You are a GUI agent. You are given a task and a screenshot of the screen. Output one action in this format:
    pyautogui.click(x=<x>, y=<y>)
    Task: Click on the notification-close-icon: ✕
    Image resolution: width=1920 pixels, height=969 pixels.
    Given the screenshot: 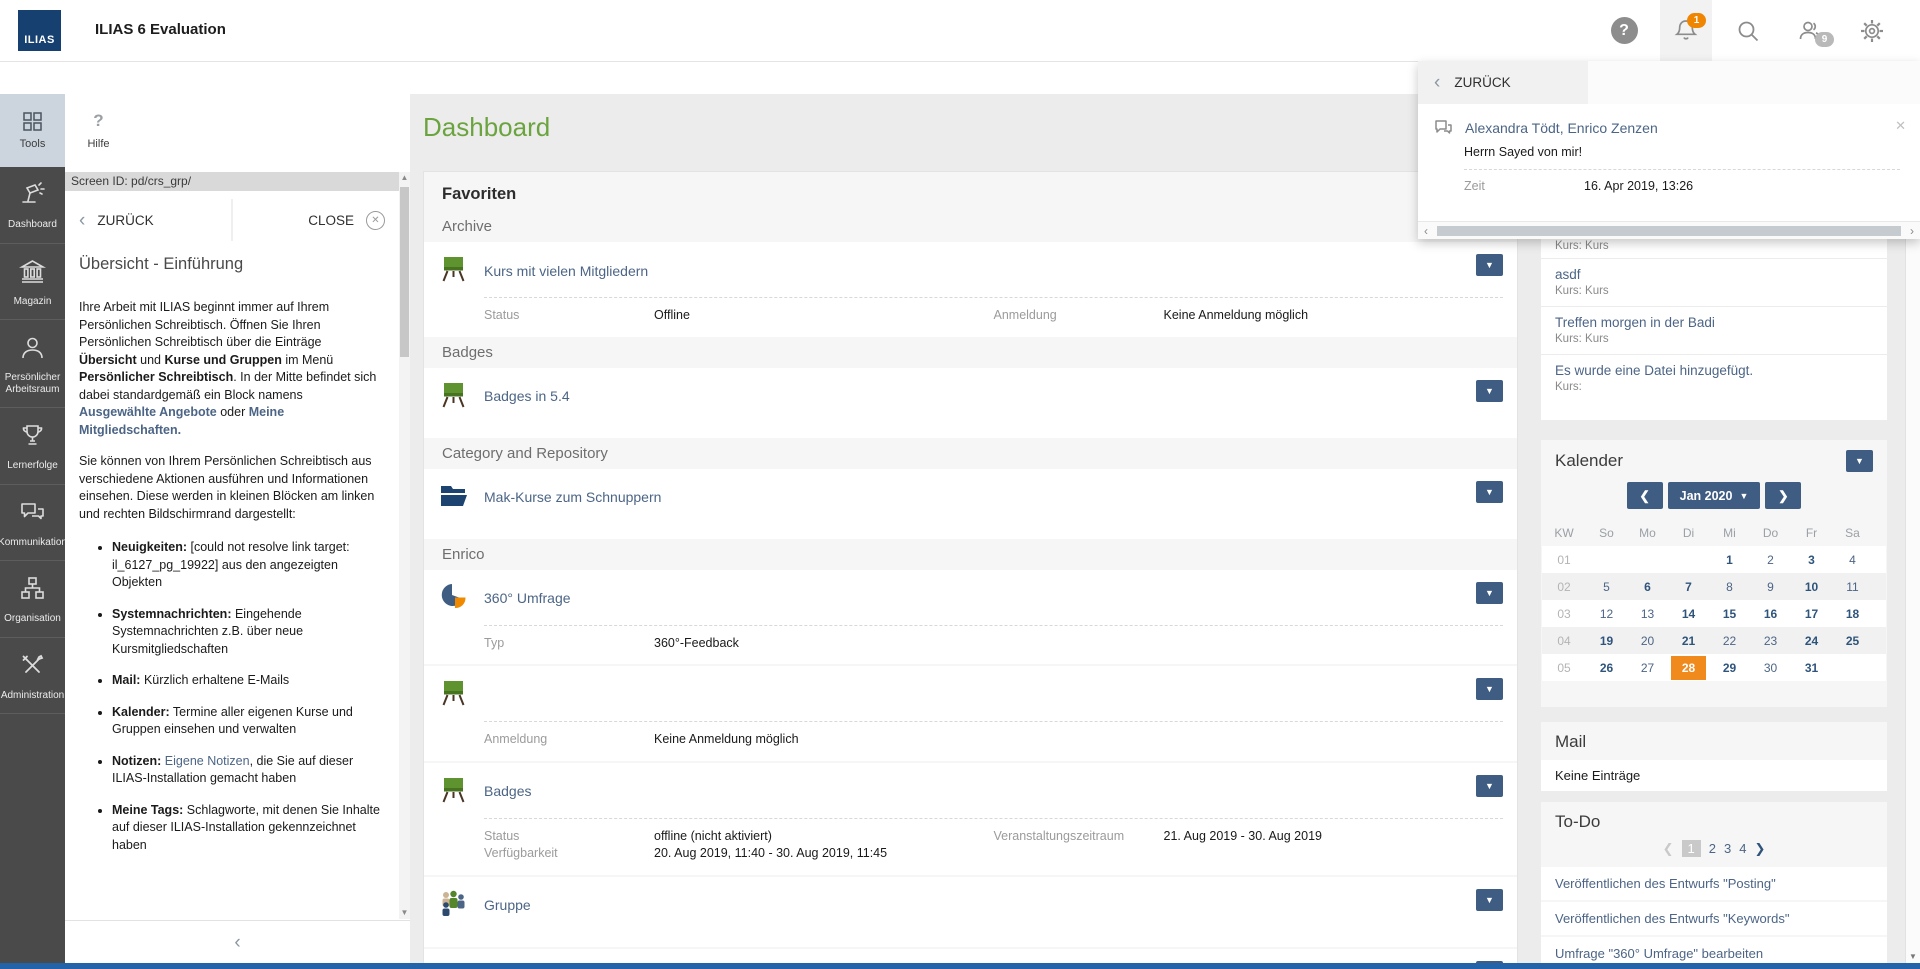 What is the action you would take?
    pyautogui.click(x=1900, y=126)
    